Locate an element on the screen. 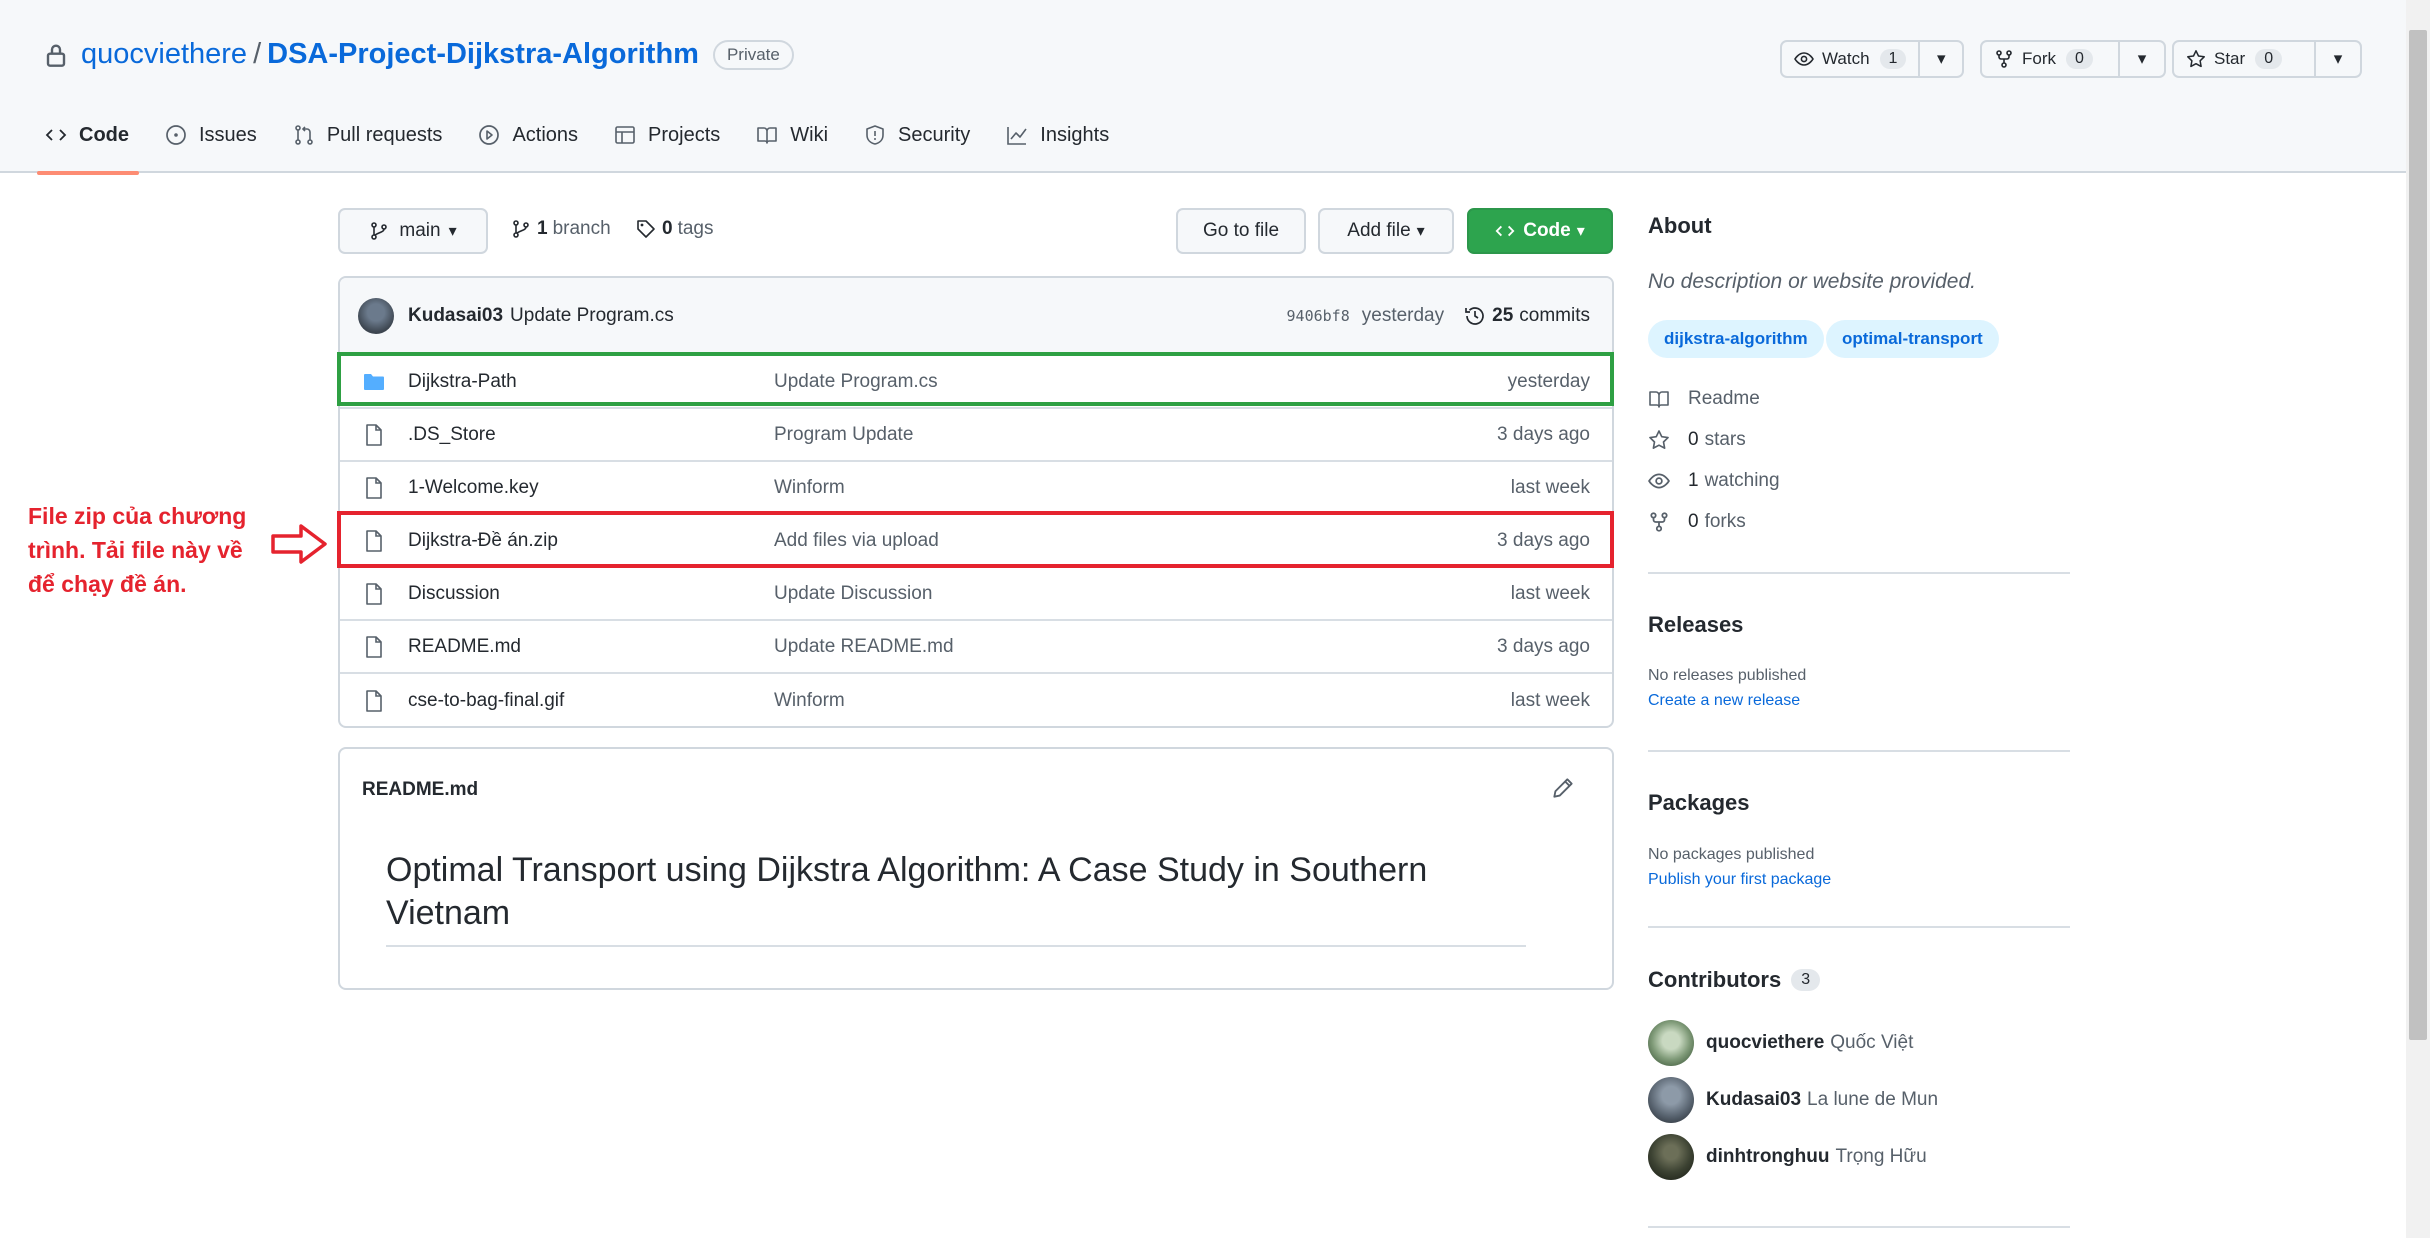 Image resolution: width=2430 pixels, height=1238 pixels. publish-package-link: Publish your first package is located at coordinates (1739, 880).